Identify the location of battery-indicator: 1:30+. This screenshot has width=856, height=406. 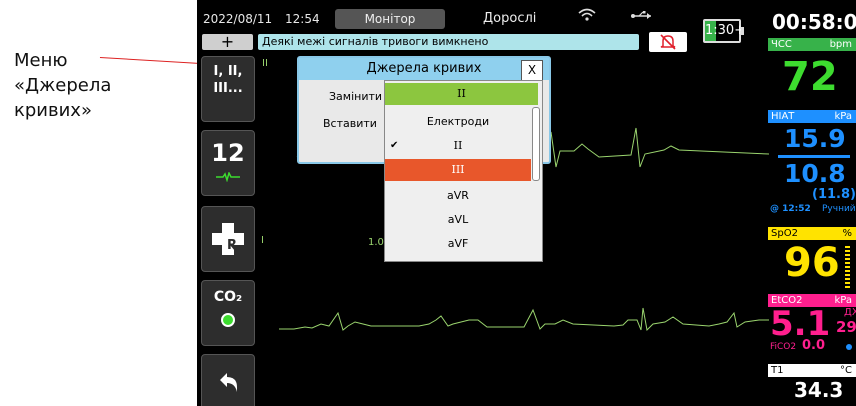
(724, 31).